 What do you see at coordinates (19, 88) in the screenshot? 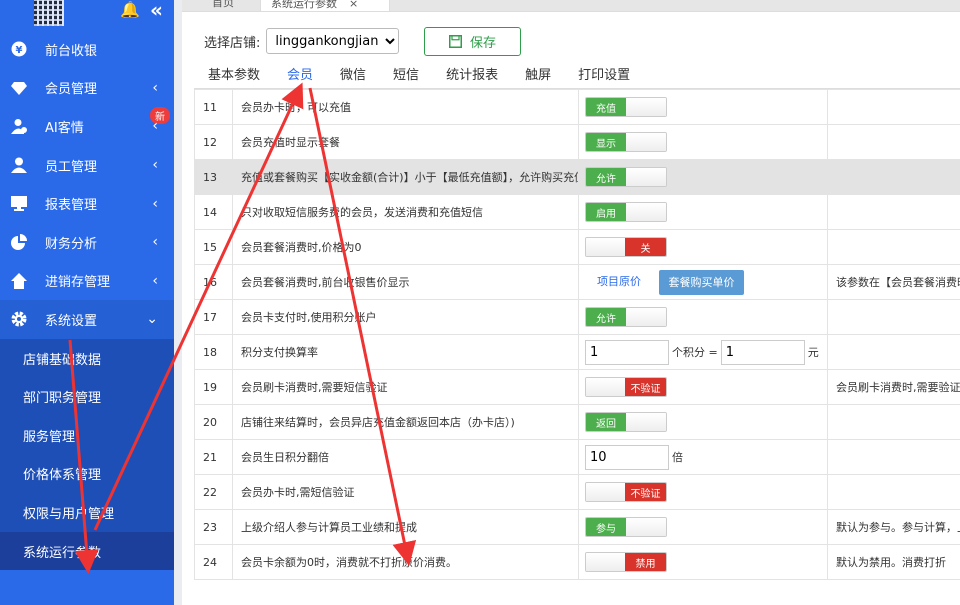
I see `diamond-icon` at bounding box center [19, 88].